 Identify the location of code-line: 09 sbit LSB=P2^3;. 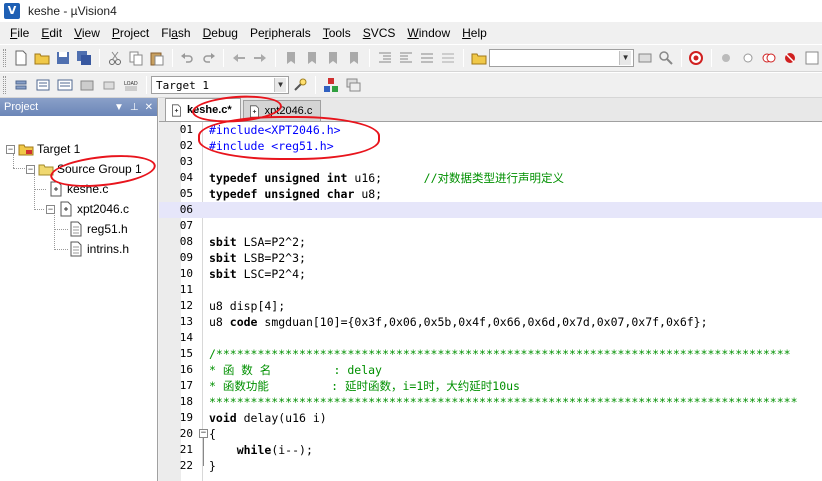
(490, 258).